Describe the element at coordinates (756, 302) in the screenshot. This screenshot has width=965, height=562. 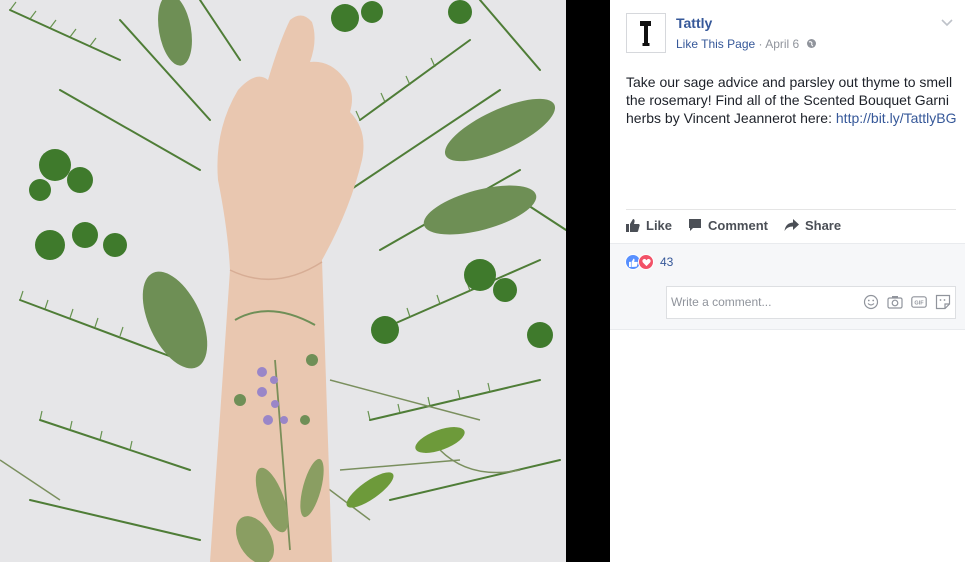
I see `comment-input` at that location.